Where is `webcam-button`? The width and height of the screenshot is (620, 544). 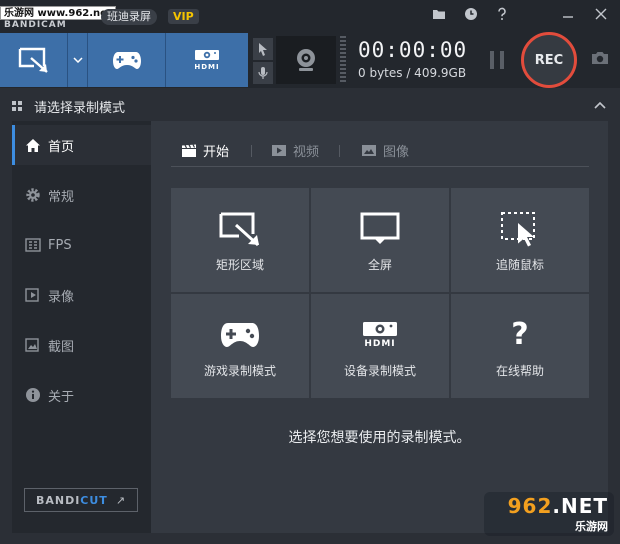
webcam-button is located at coordinates (306, 60).